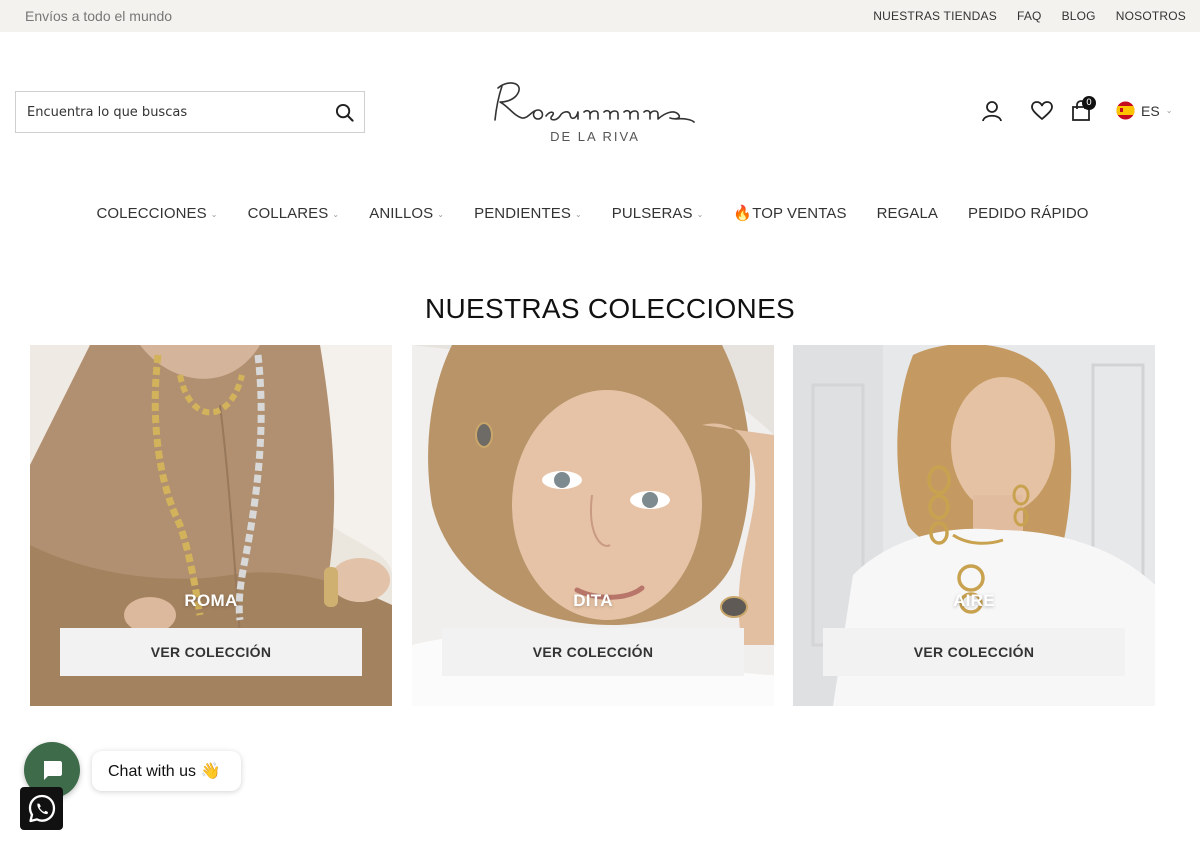 This screenshot has width=1200, height=850. I want to click on top-links: NUESTRAS TIENDAS FAQ BLOG NOSOTROS, so click(1029, 16).